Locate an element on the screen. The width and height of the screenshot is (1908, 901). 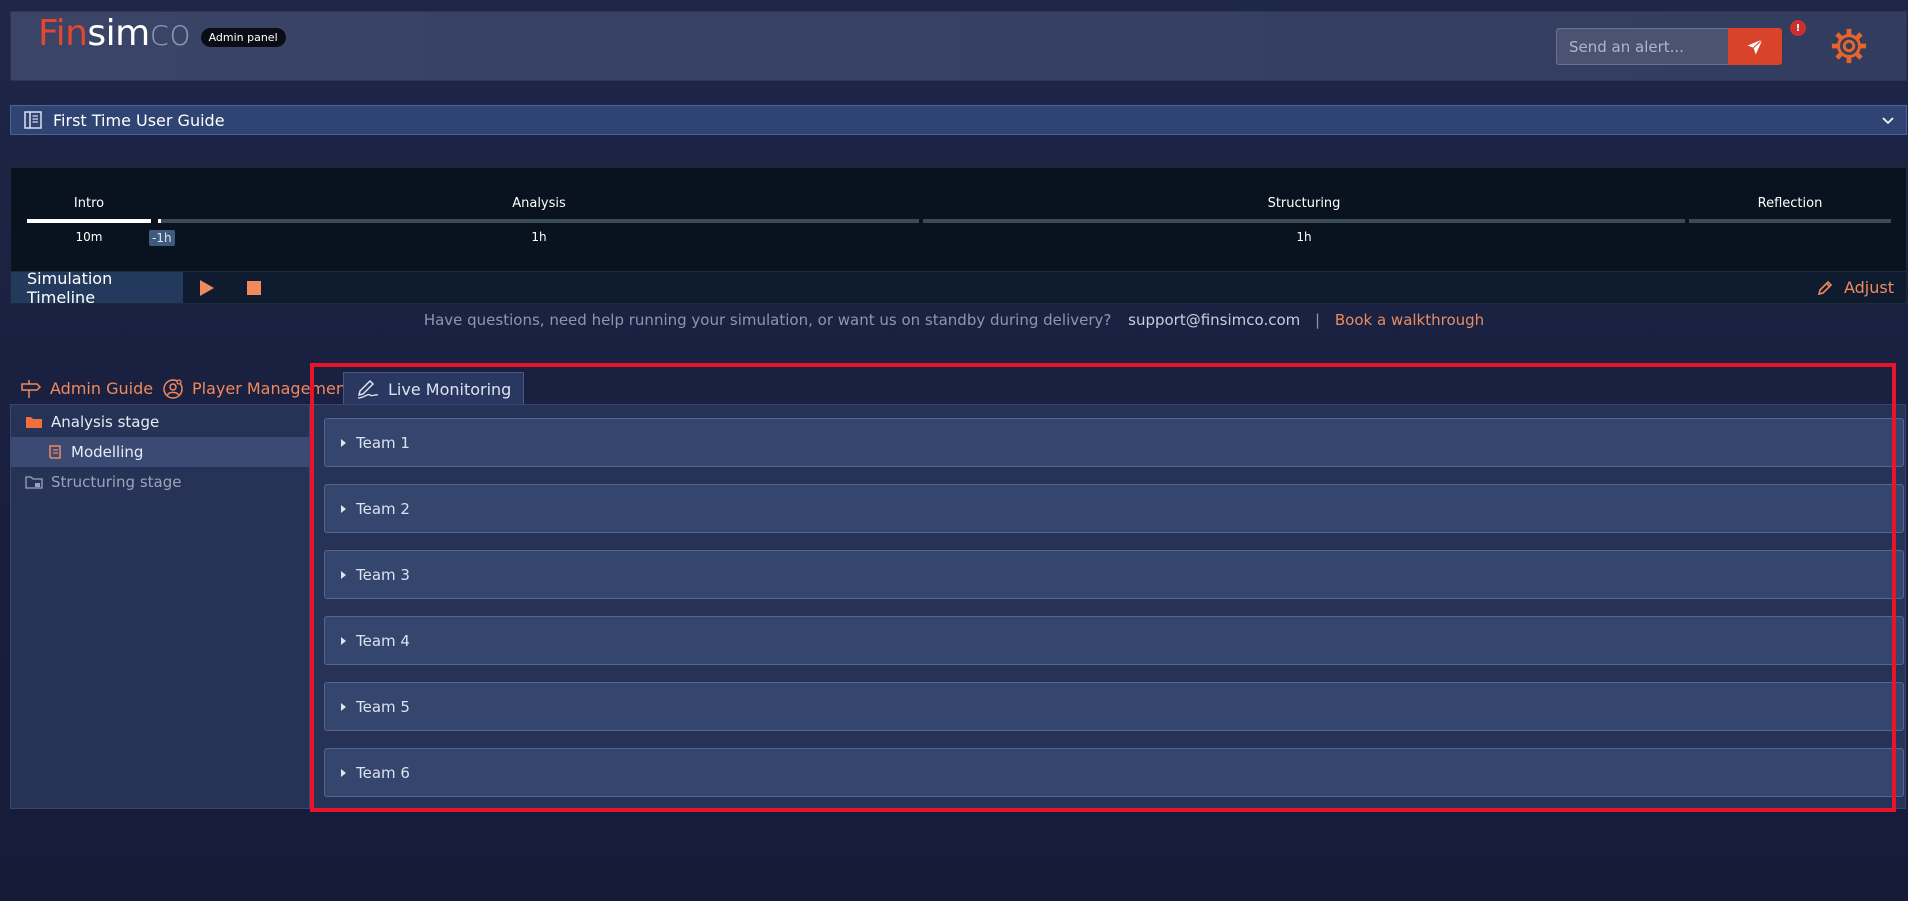
play-icon is located at coordinates (207, 288).